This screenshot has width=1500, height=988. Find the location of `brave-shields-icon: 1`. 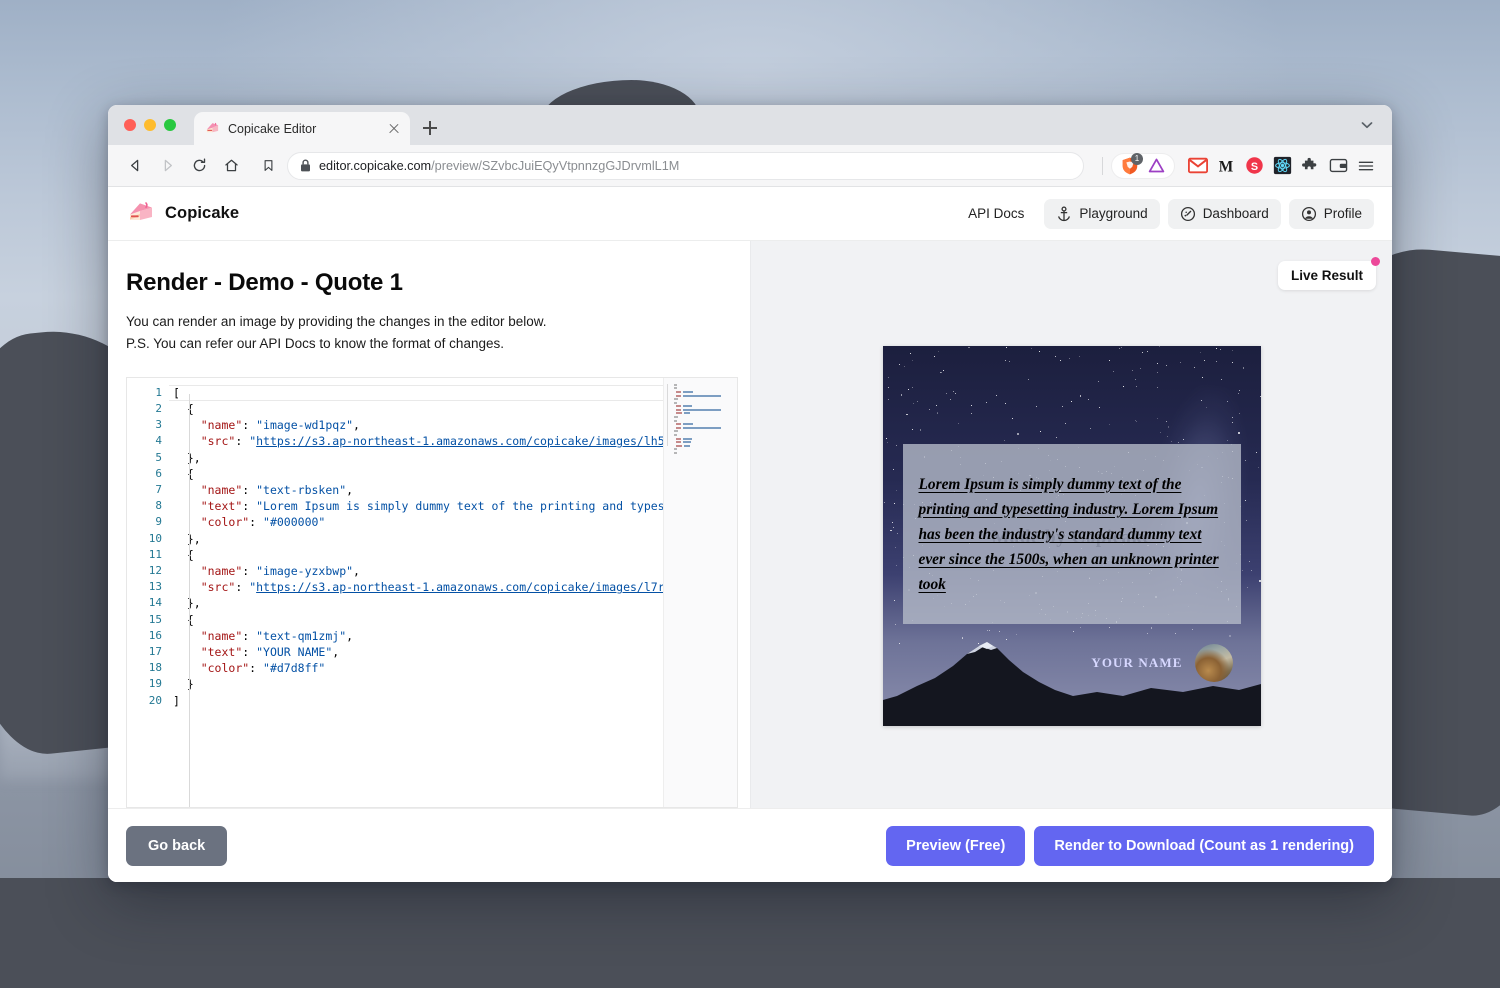

brave-shields-icon: 1 is located at coordinates (1131, 164).